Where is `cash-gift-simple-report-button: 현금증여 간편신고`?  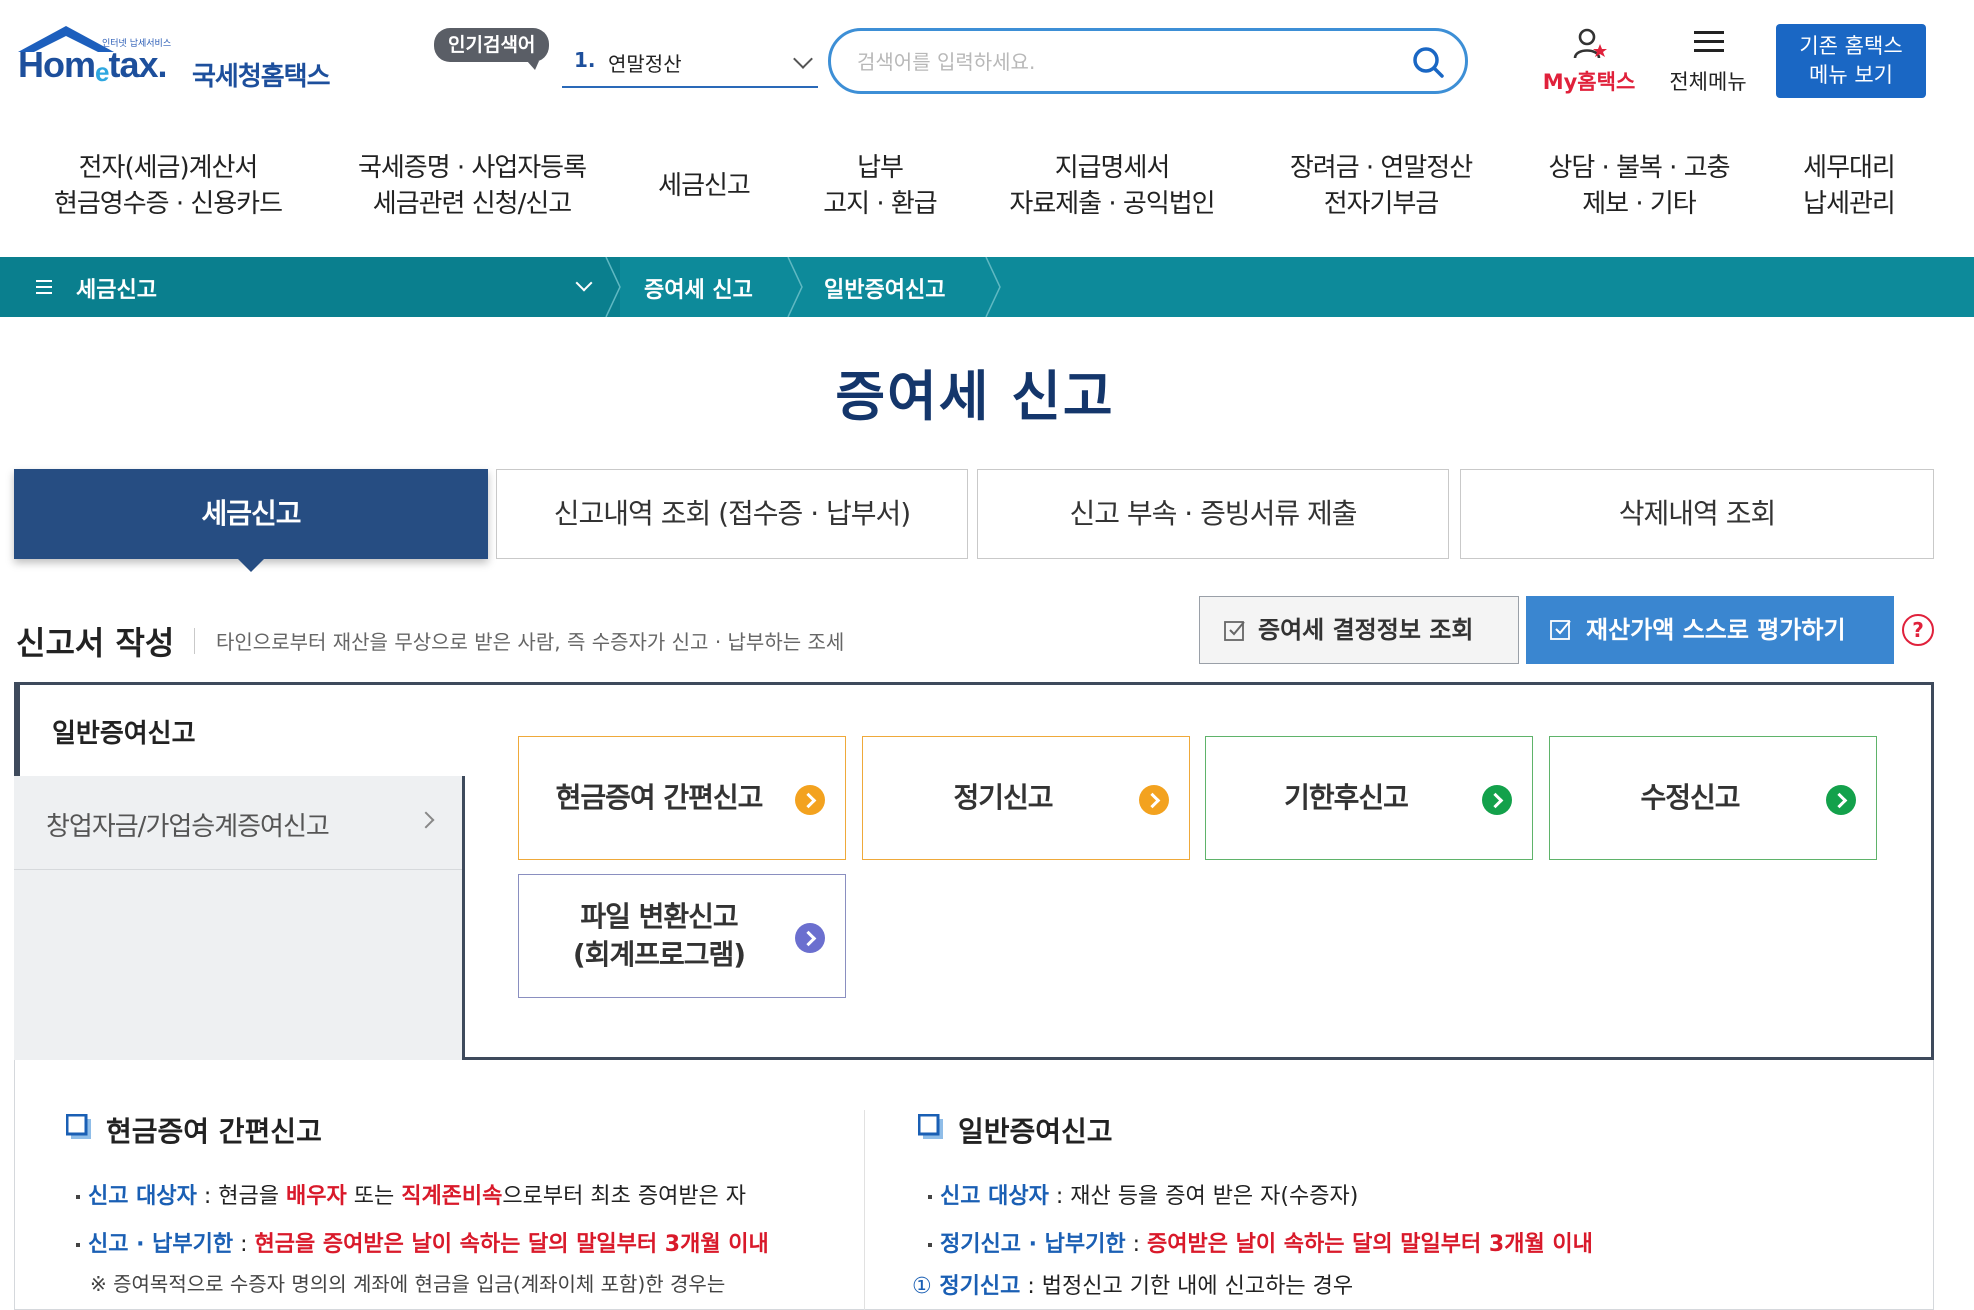 cash-gift-simple-report-button: 현금증여 간편신고 is located at coordinates (682, 798).